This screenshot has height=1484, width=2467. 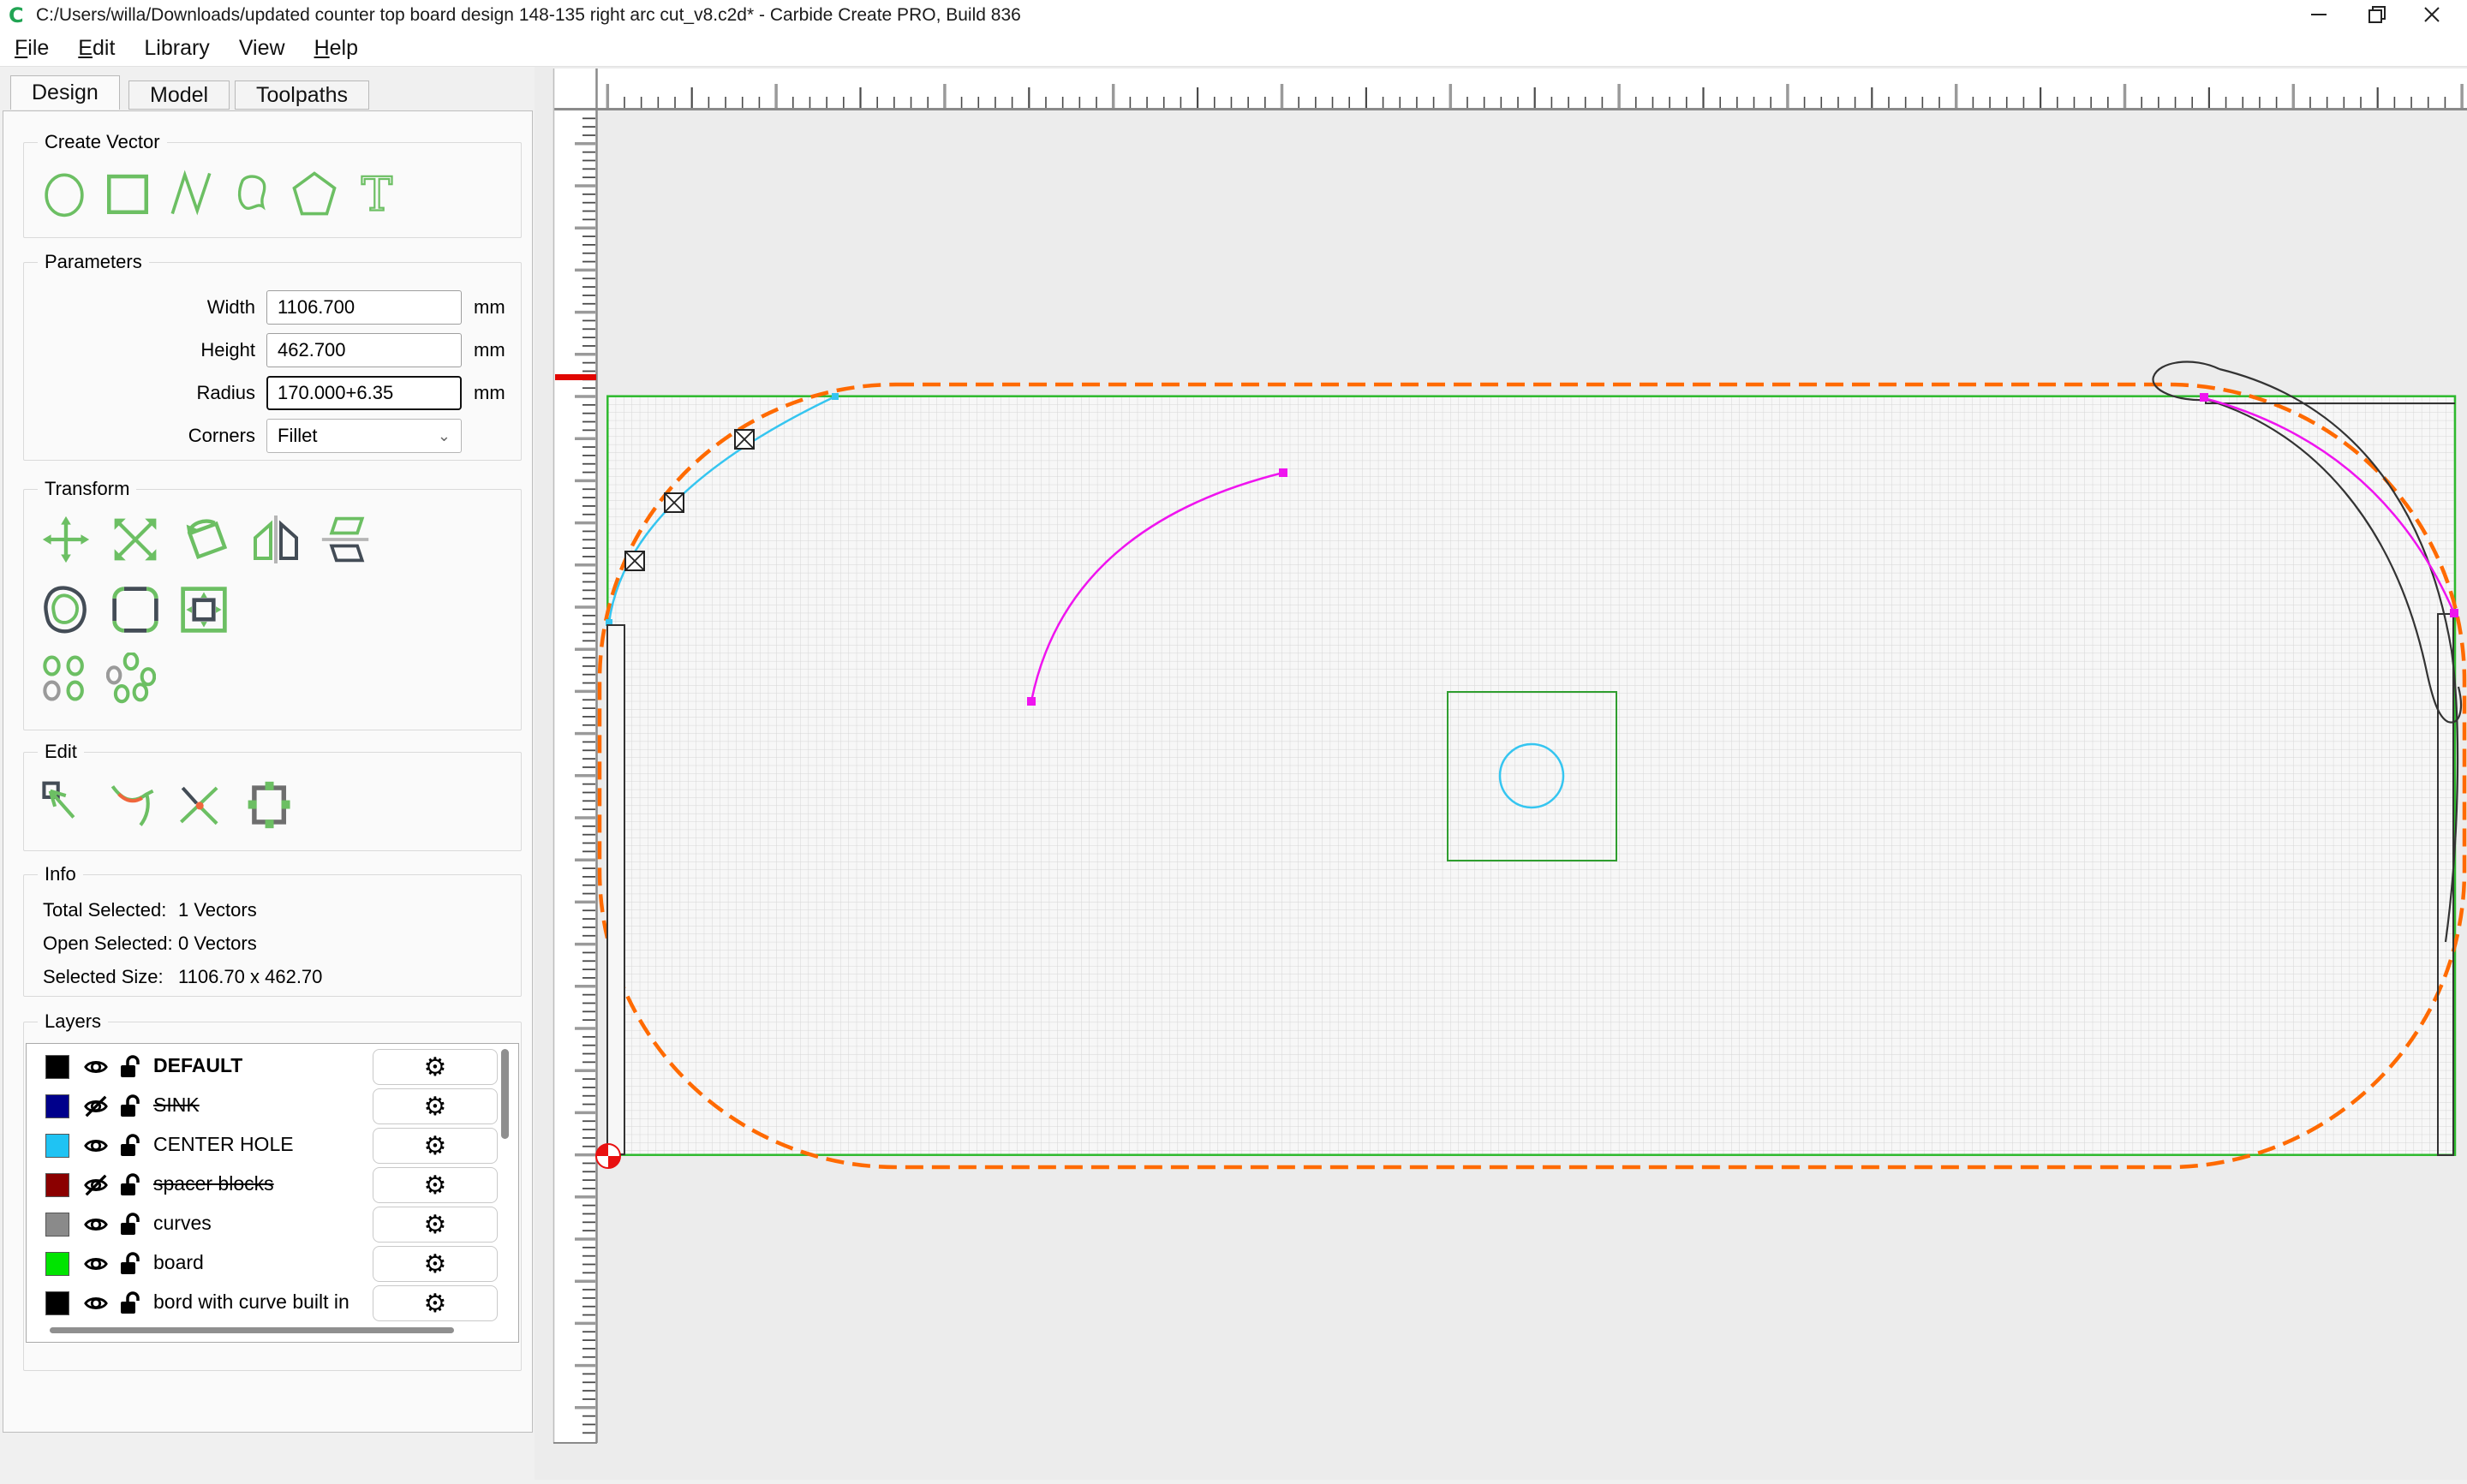 I want to click on menu-view: View, so click(x=262, y=48).